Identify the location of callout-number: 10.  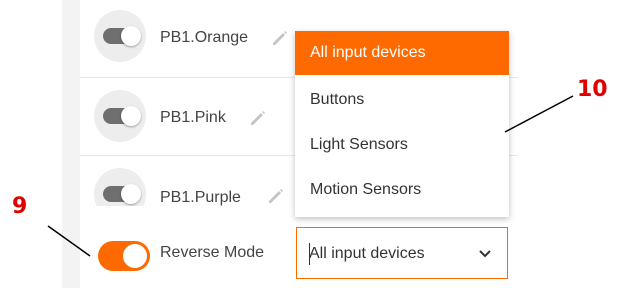
(592, 89).